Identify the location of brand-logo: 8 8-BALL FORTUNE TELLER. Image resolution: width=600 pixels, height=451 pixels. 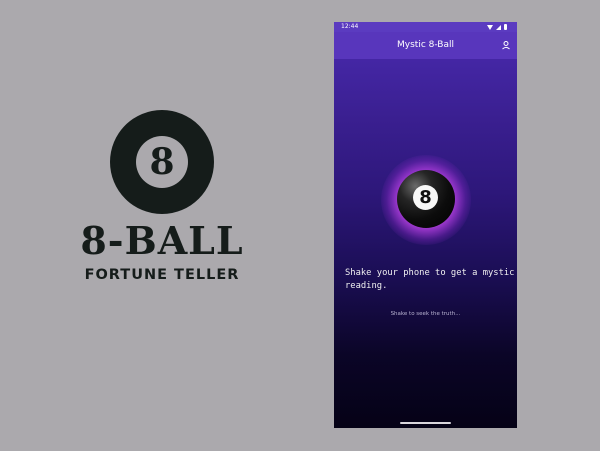
(162, 200).